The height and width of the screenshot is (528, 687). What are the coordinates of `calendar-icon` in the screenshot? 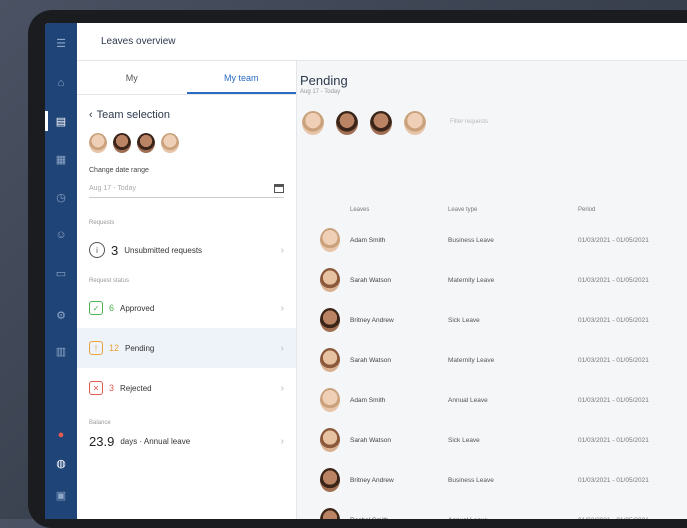 It's located at (279, 188).